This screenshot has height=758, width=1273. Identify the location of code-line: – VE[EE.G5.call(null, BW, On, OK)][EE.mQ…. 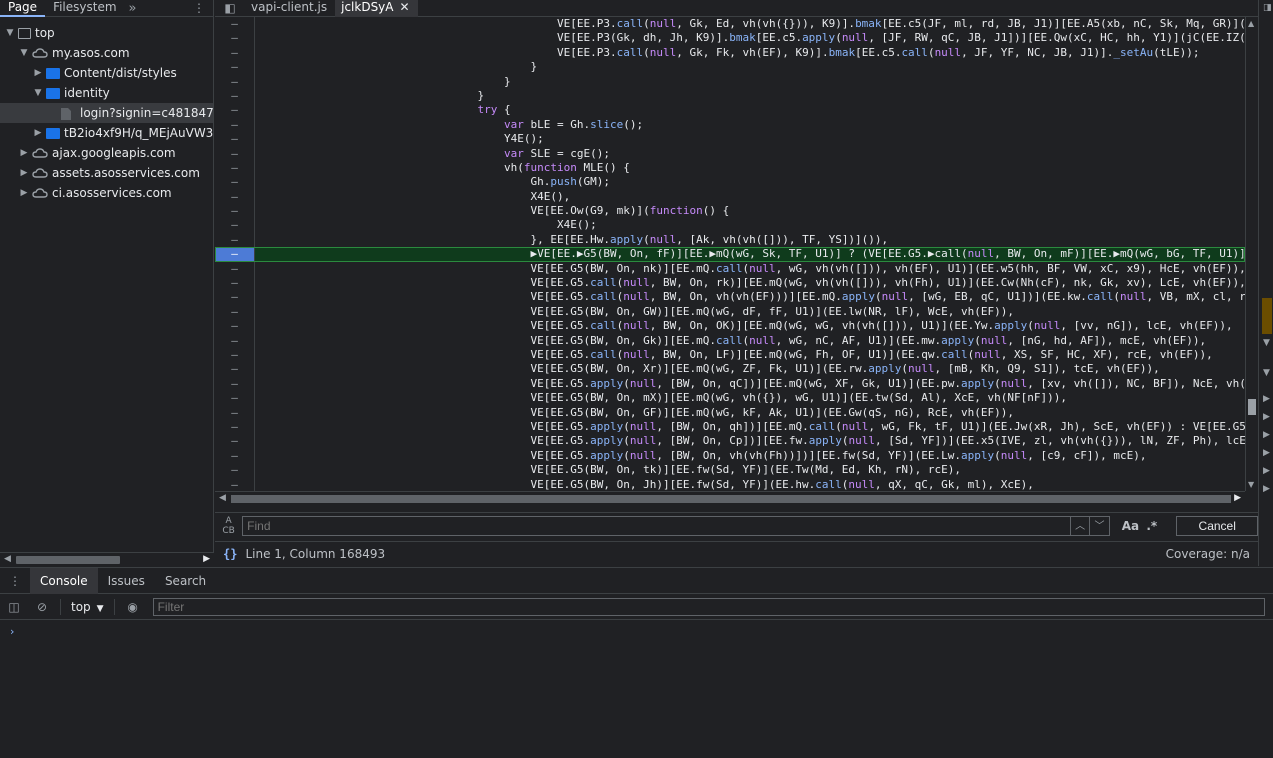
(730, 326).